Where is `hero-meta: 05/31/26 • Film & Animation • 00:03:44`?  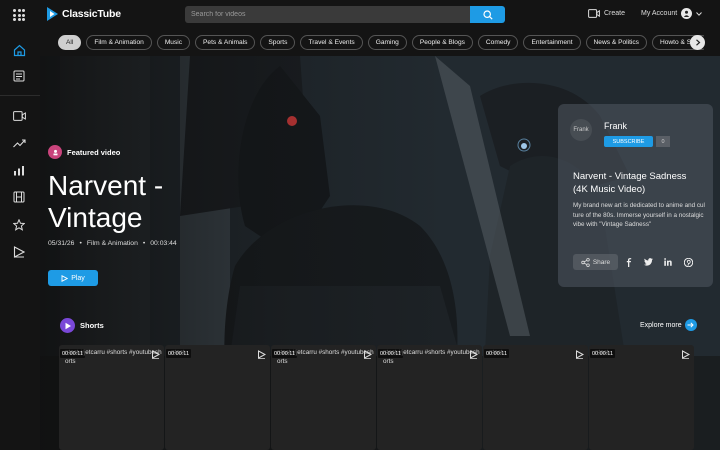
hero-meta: 05/31/26 • Film & Animation • 00:03:44 is located at coordinates (112, 243).